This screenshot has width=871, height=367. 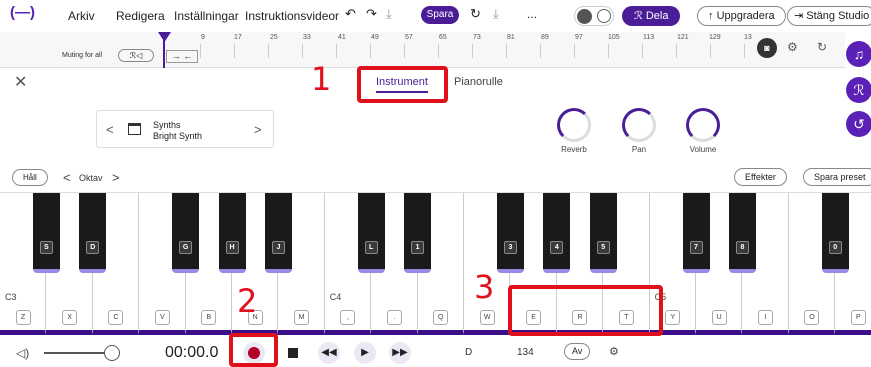 What do you see at coordinates (696, 233) in the screenshot?
I see `black-key: 7` at bounding box center [696, 233].